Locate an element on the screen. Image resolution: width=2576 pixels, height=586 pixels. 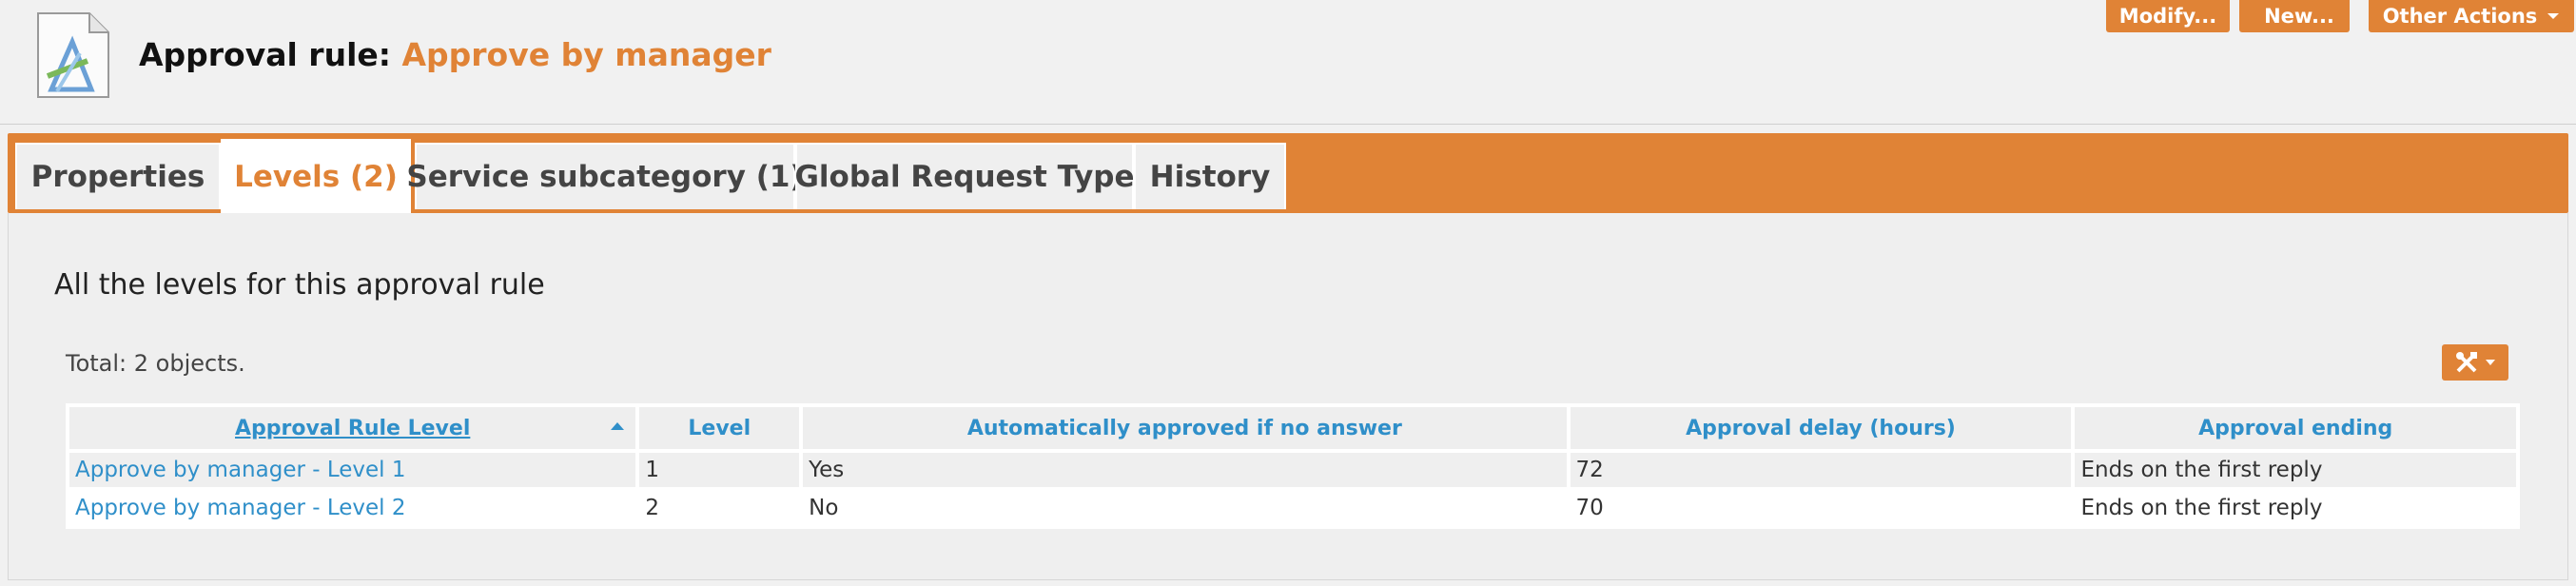
header-separator is located at coordinates (1288, 125).